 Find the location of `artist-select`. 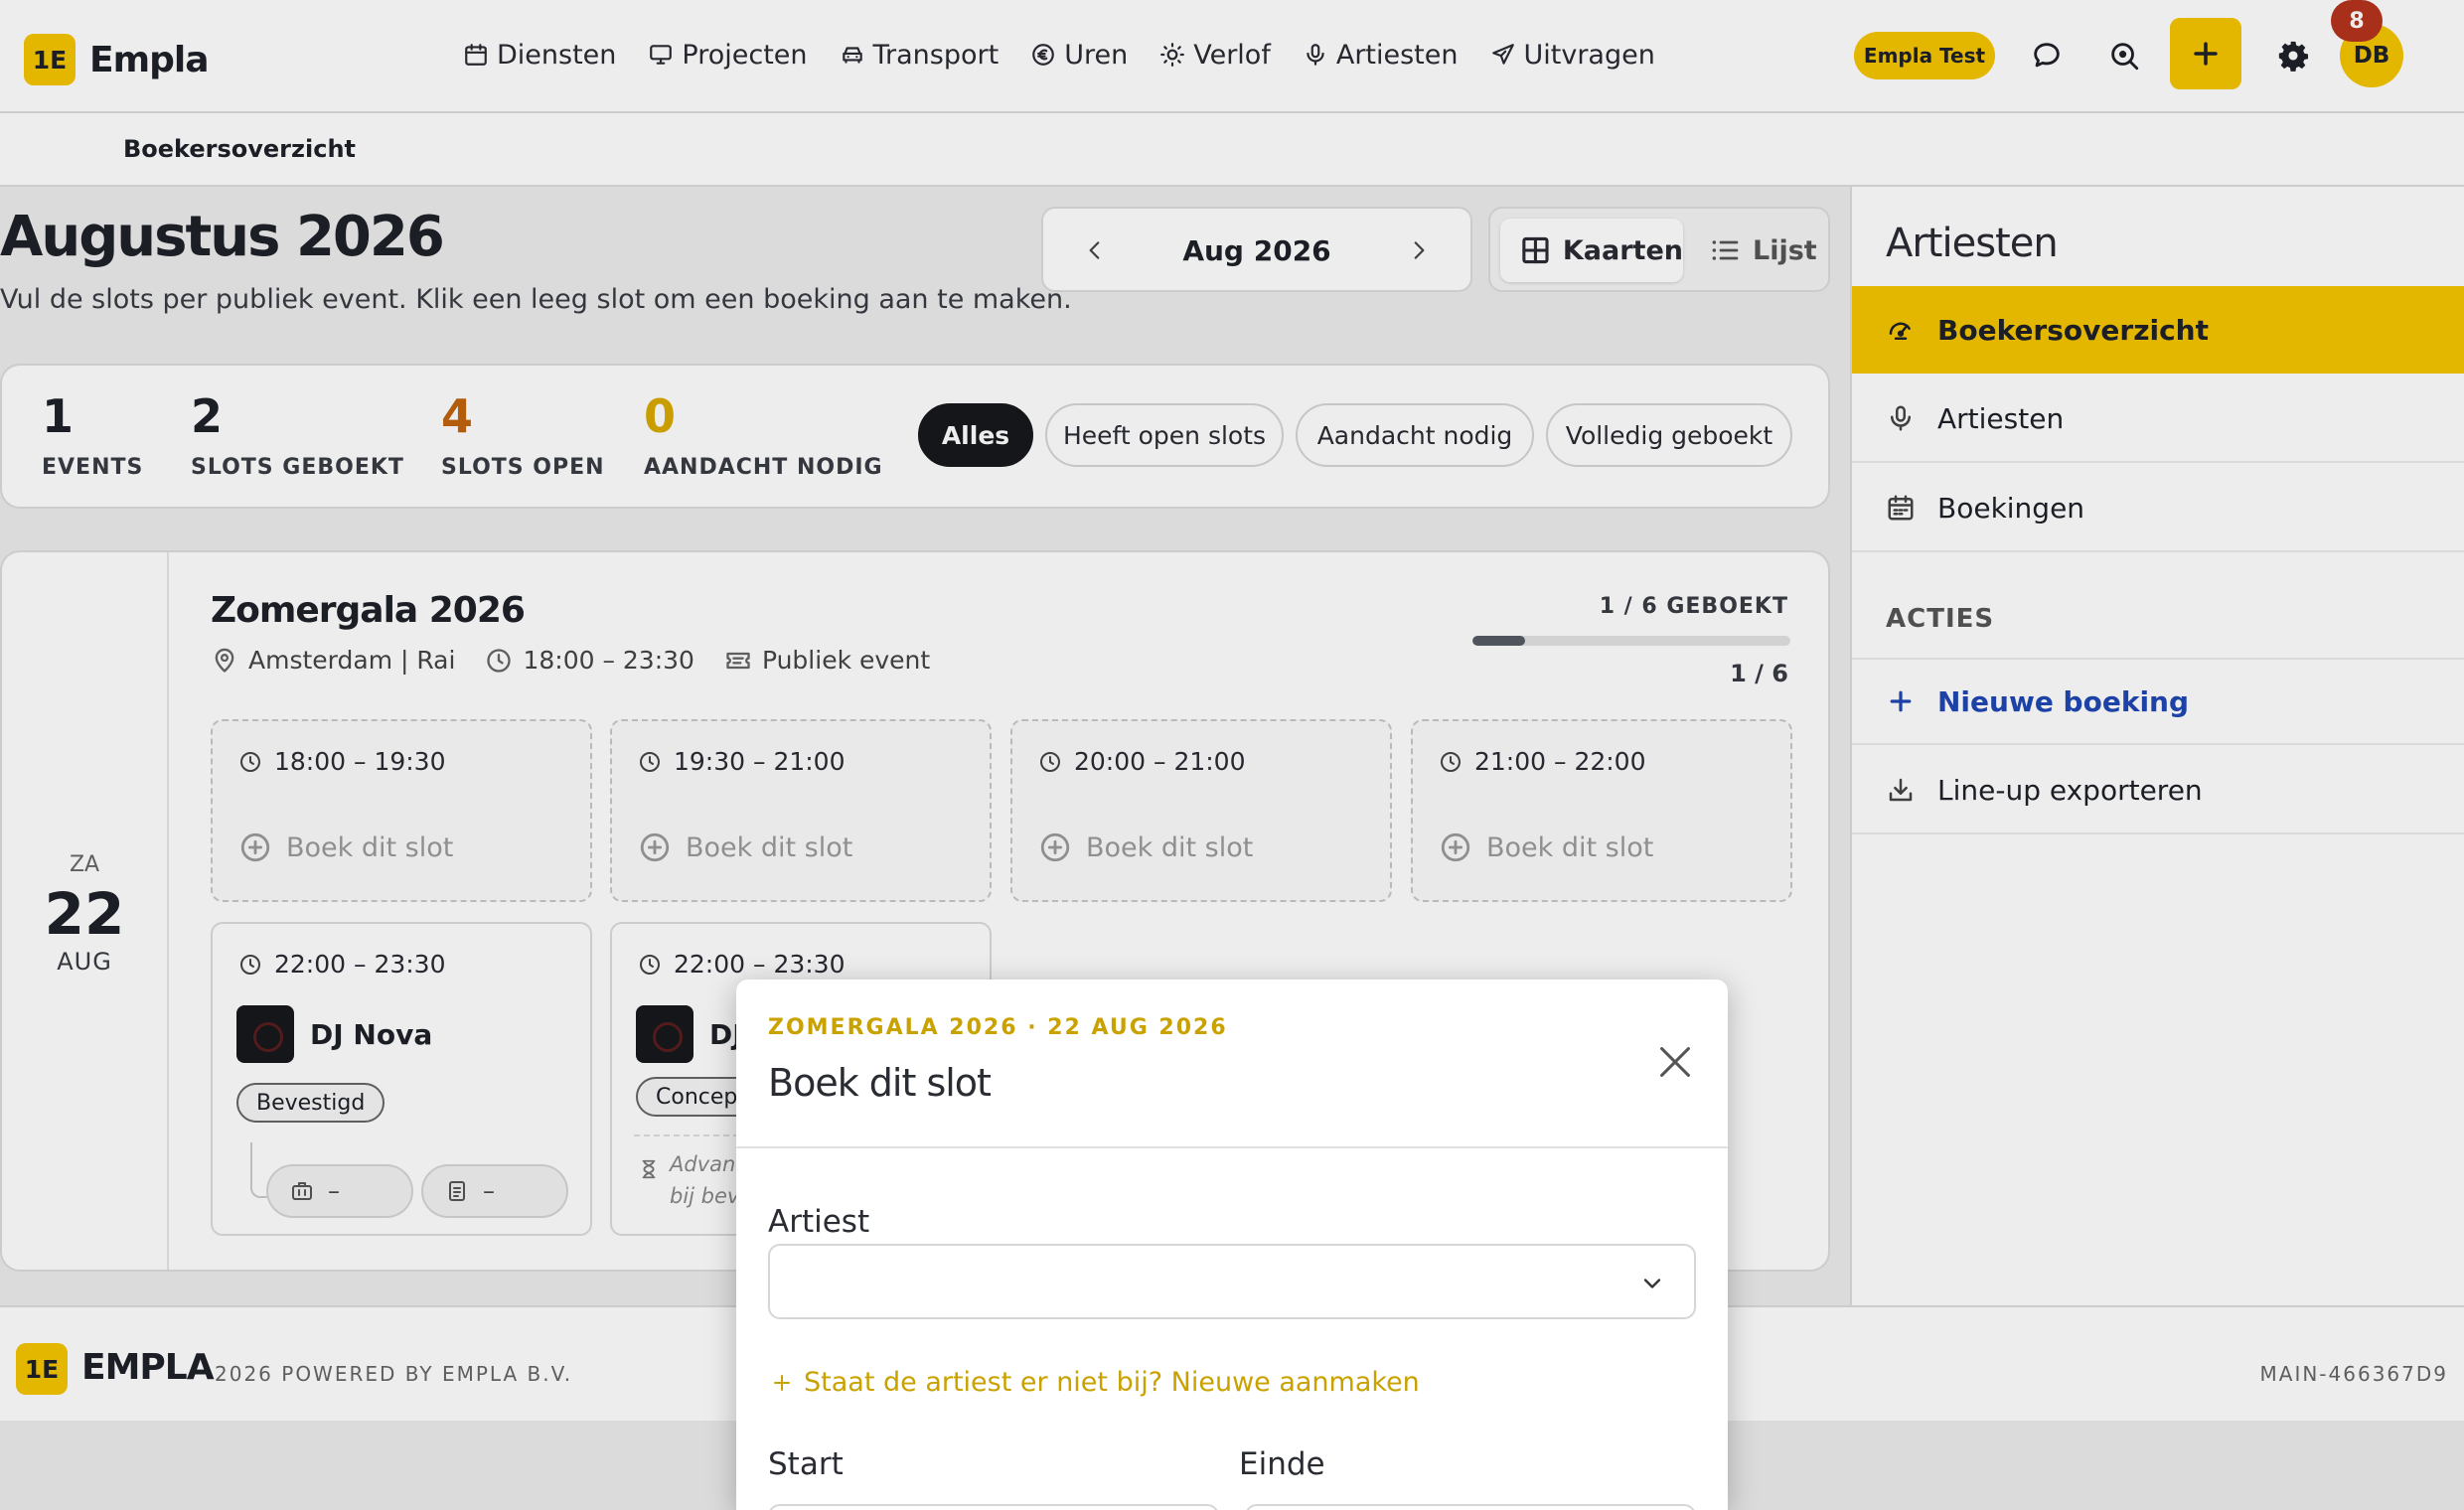

artist-select is located at coordinates (1232, 1281).